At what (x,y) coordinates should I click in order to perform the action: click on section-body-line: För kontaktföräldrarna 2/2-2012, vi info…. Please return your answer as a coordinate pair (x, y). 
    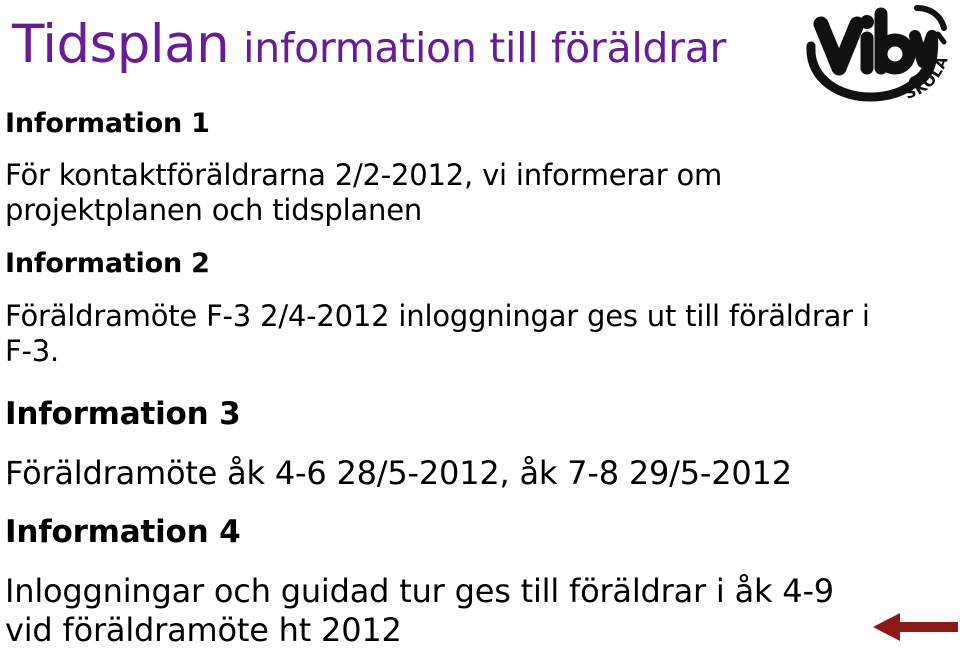
    Looking at the image, I should click on (364, 175).